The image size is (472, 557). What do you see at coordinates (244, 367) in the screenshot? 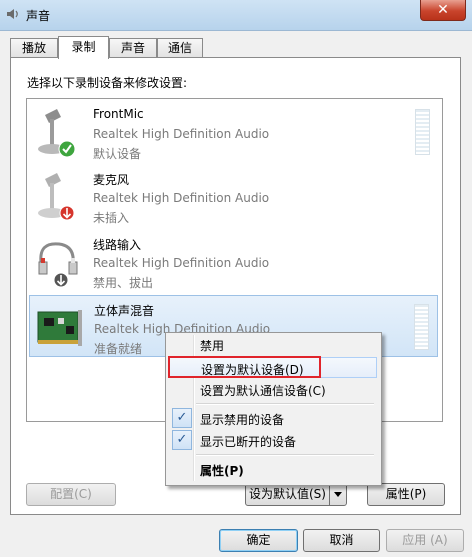
I see `highlight-annotation-box` at bounding box center [244, 367].